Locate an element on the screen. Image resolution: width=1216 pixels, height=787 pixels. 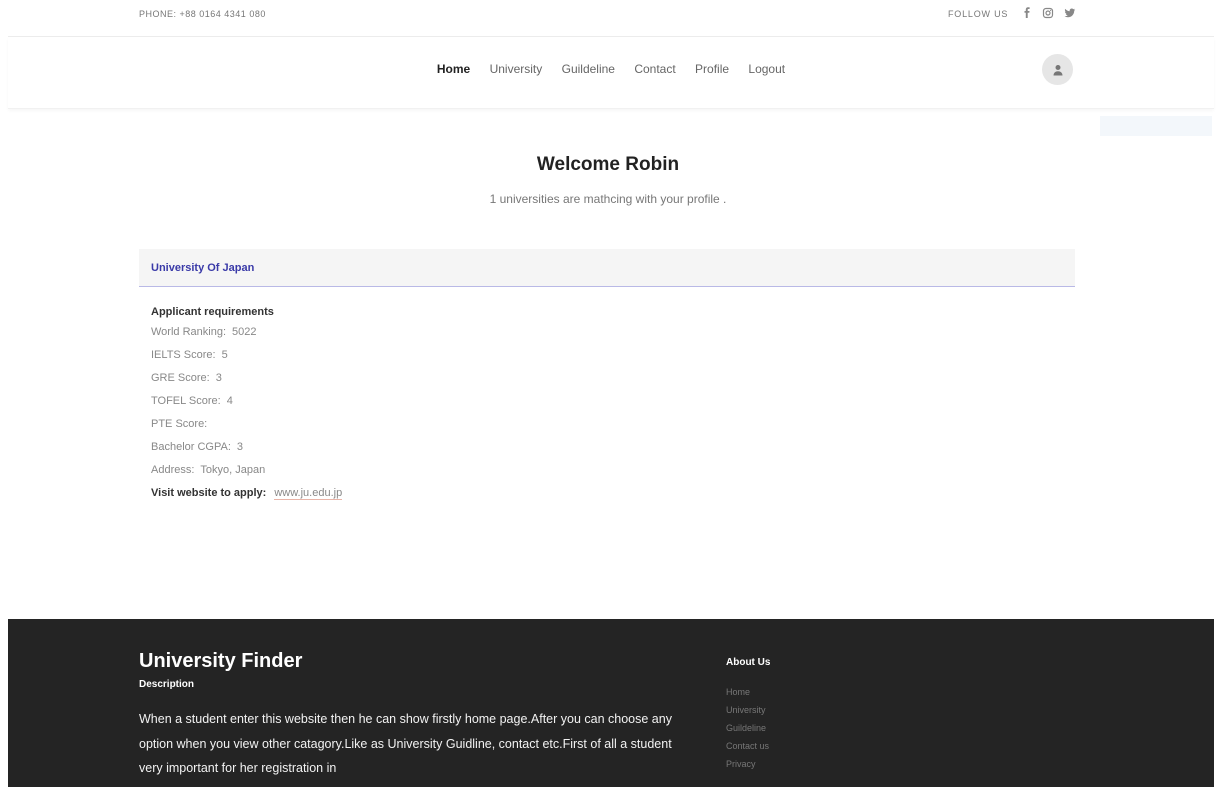
requirement-label: TOFEL Score: is located at coordinates (186, 401).